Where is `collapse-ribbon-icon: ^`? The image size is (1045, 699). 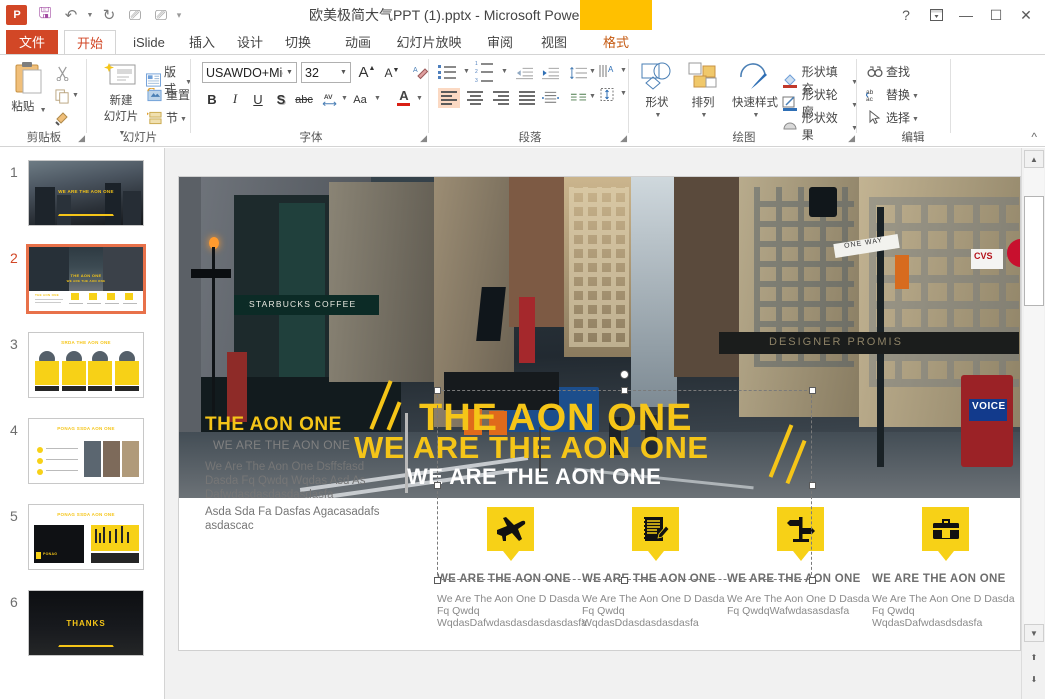
collapse-ribbon-icon: ^ is located at coordinates (1034, 137).